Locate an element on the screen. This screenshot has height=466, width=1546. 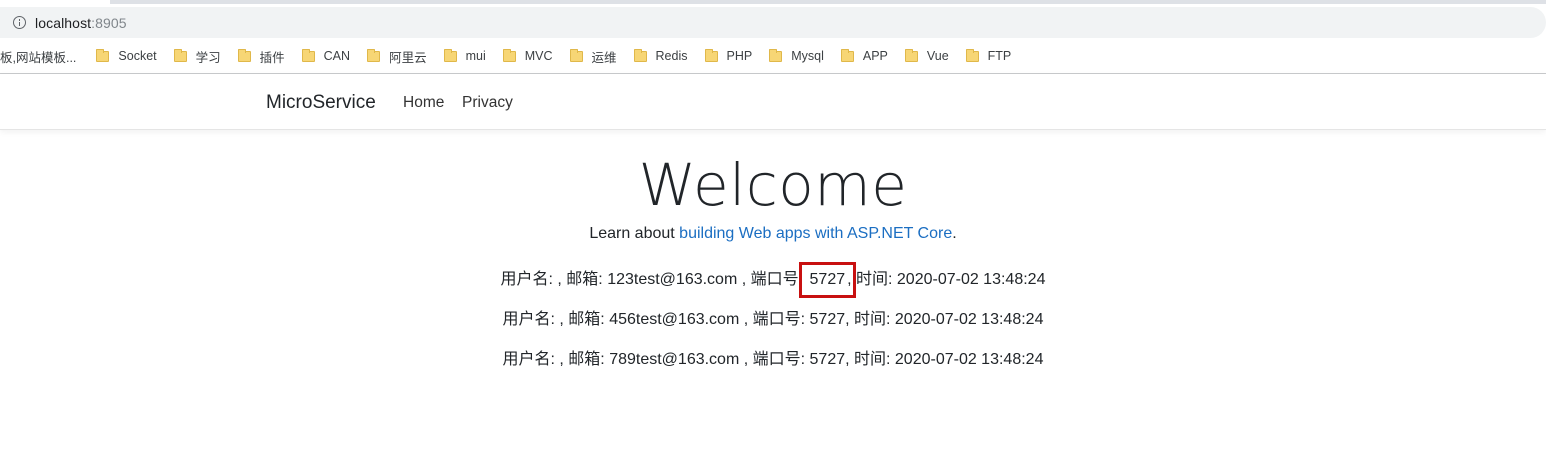
bookmark-label: Redis is located at coordinates (671, 56).